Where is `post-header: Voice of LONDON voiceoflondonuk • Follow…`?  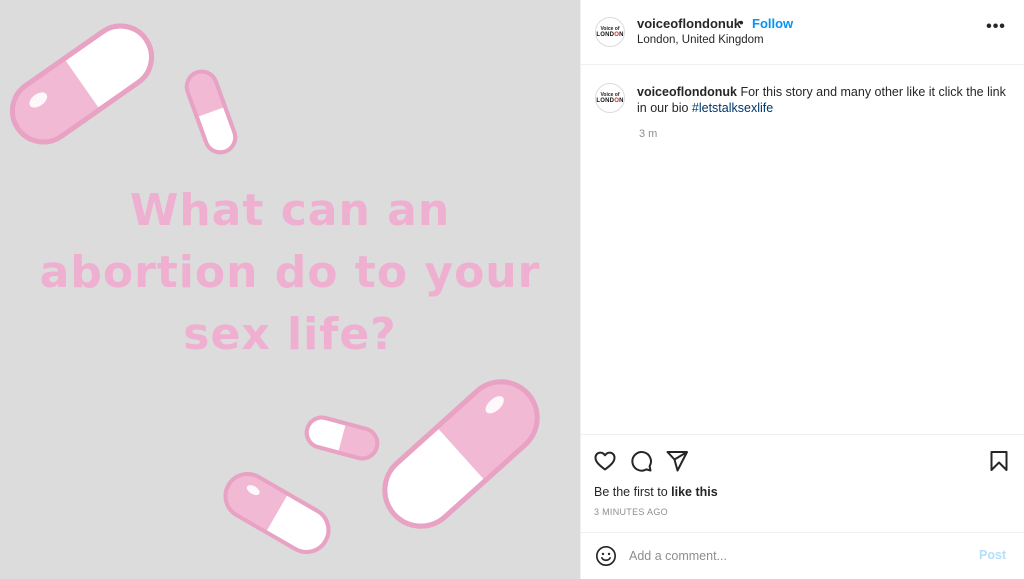 post-header: Voice of LONDON voiceoflondonuk • Follow… is located at coordinates (802, 32).